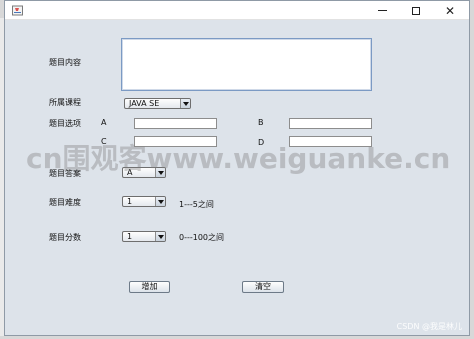 Image resolution: width=474 pixels, height=339 pixels. I want to click on maximize-icon, so click(416, 10).